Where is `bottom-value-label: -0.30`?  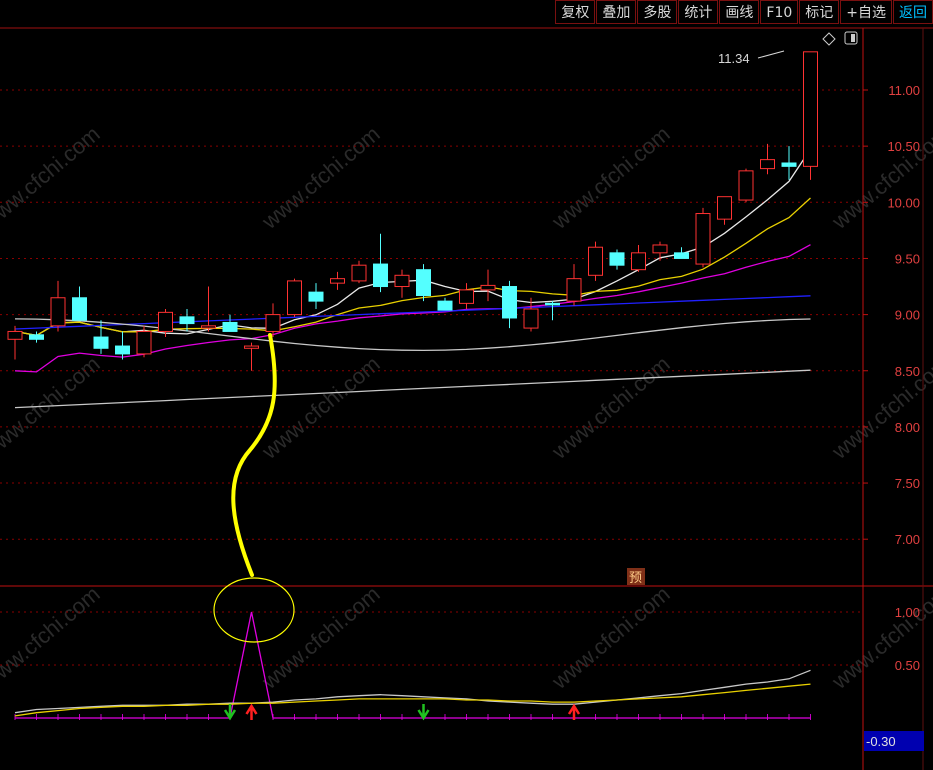
bottom-value-label: -0.30 is located at coordinates (881, 741).